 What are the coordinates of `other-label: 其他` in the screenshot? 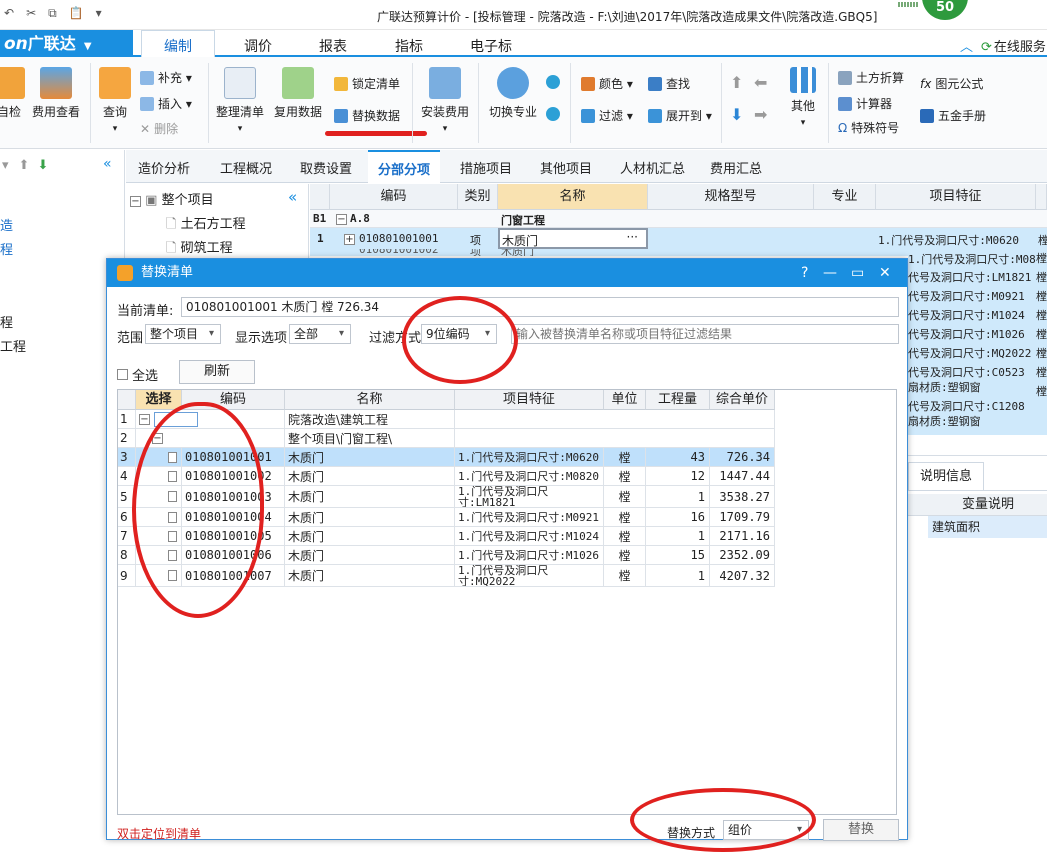 It's located at (802, 106).